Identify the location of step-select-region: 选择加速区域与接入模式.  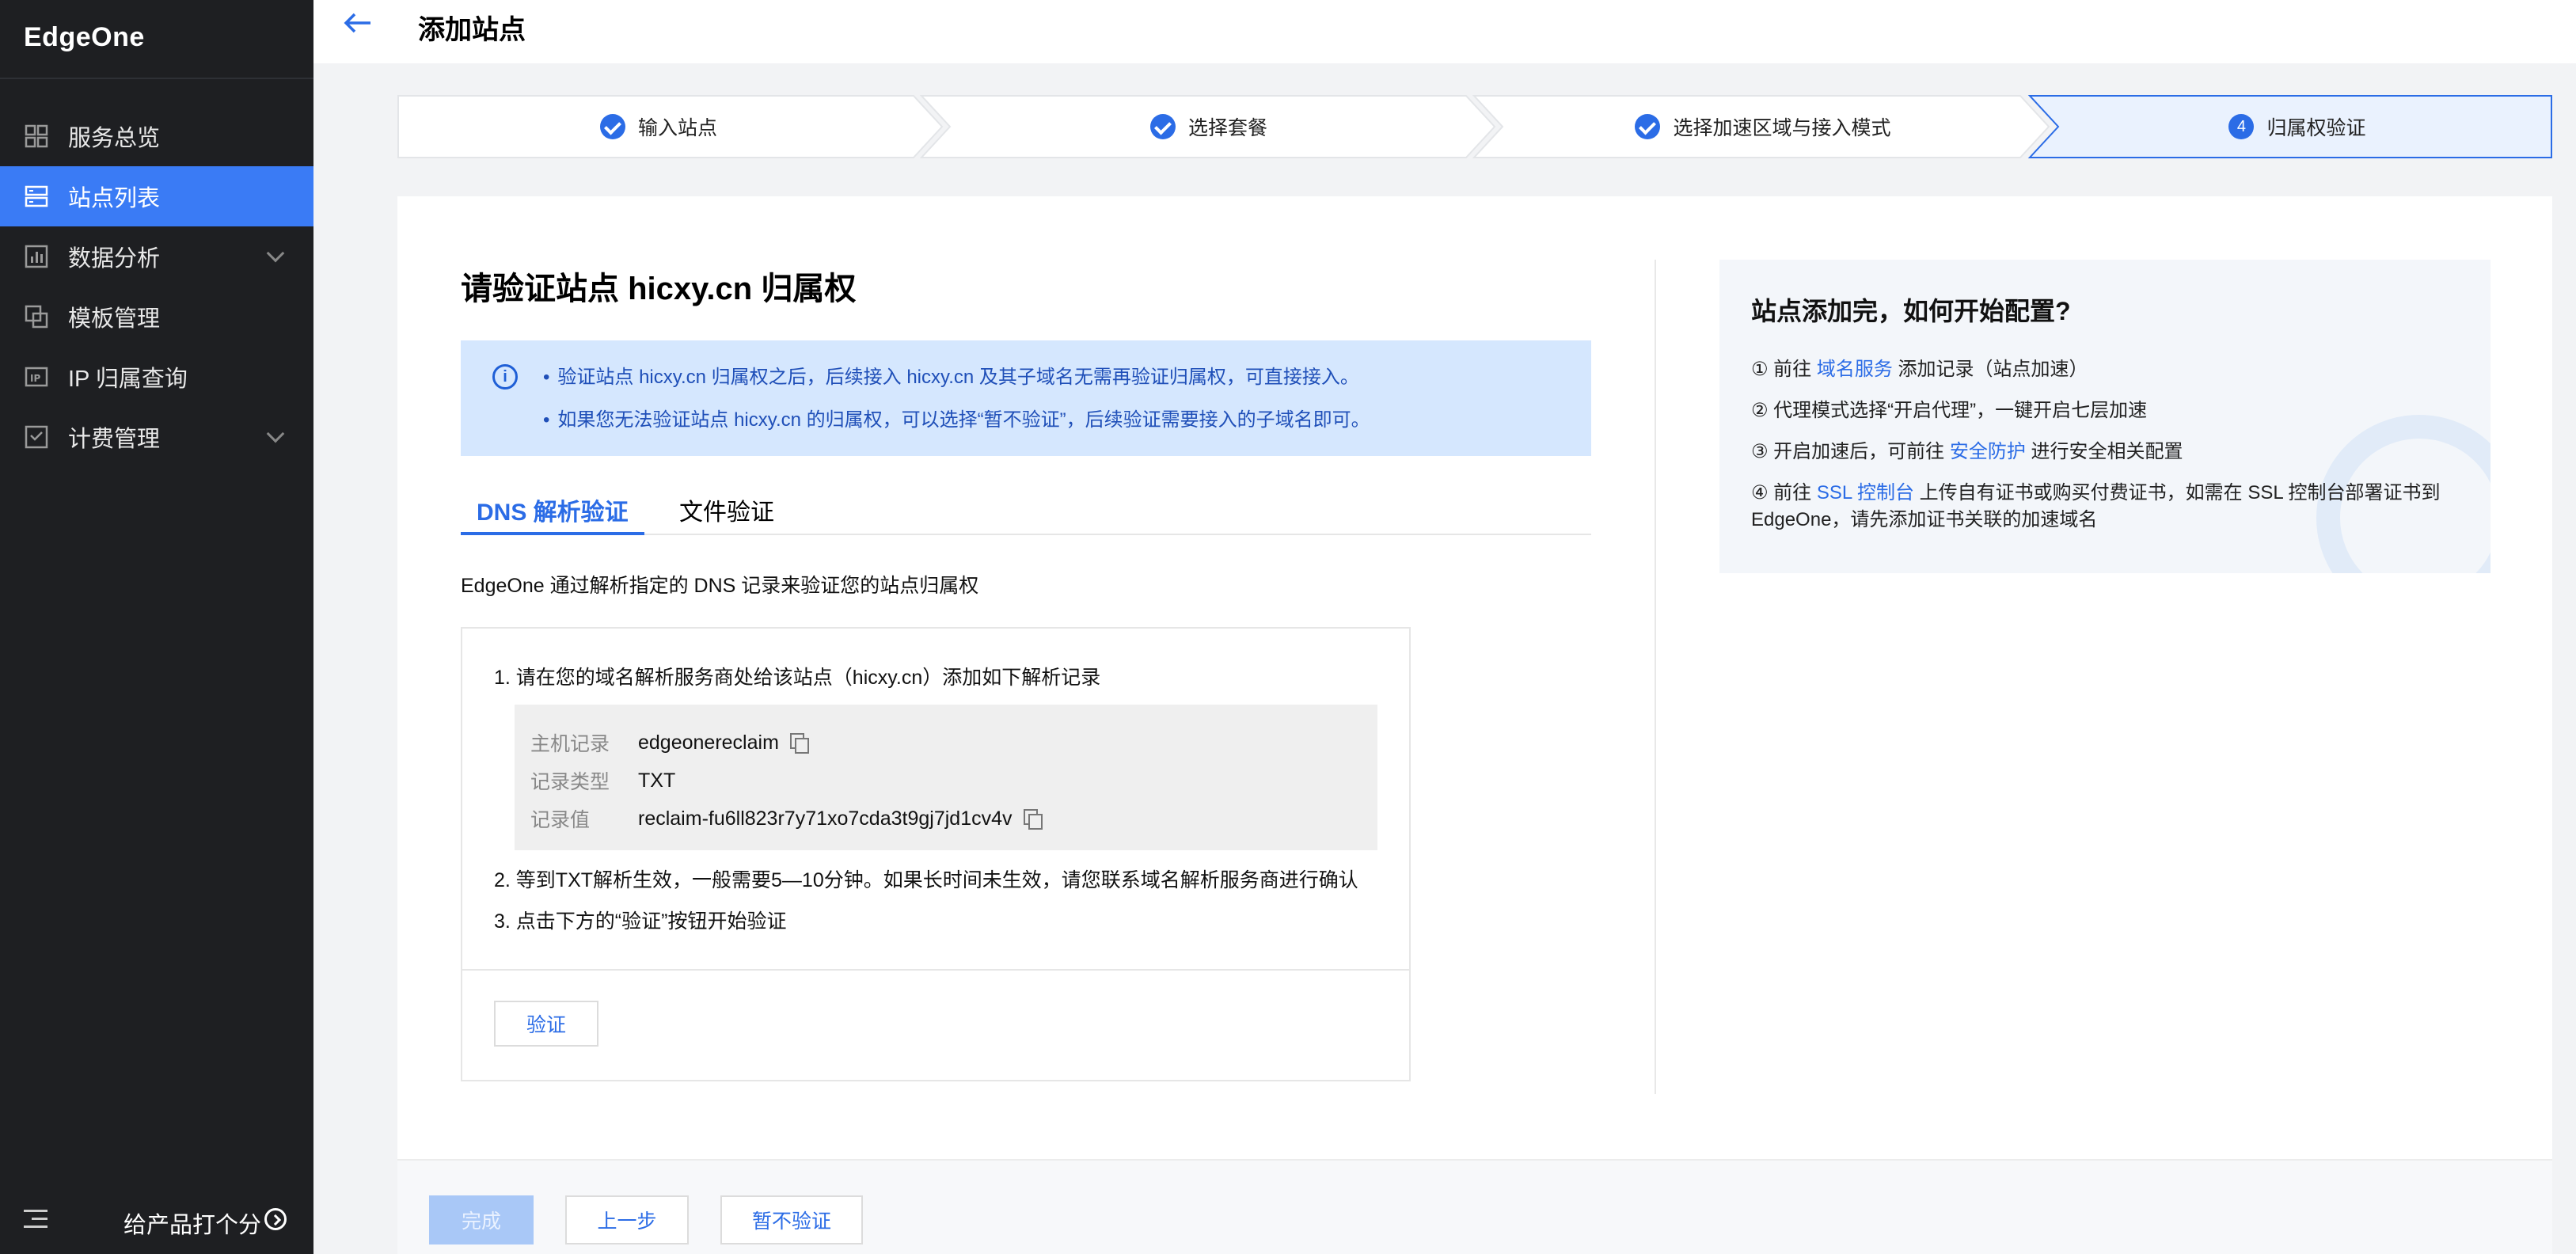
(1763, 126).